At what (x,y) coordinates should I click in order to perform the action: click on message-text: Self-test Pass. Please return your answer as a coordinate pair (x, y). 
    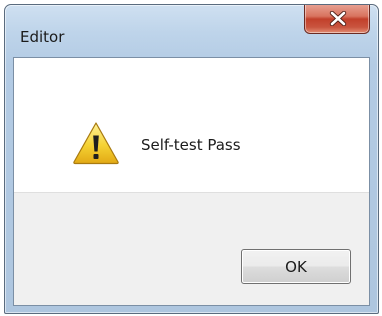
    Looking at the image, I should click on (191, 145).